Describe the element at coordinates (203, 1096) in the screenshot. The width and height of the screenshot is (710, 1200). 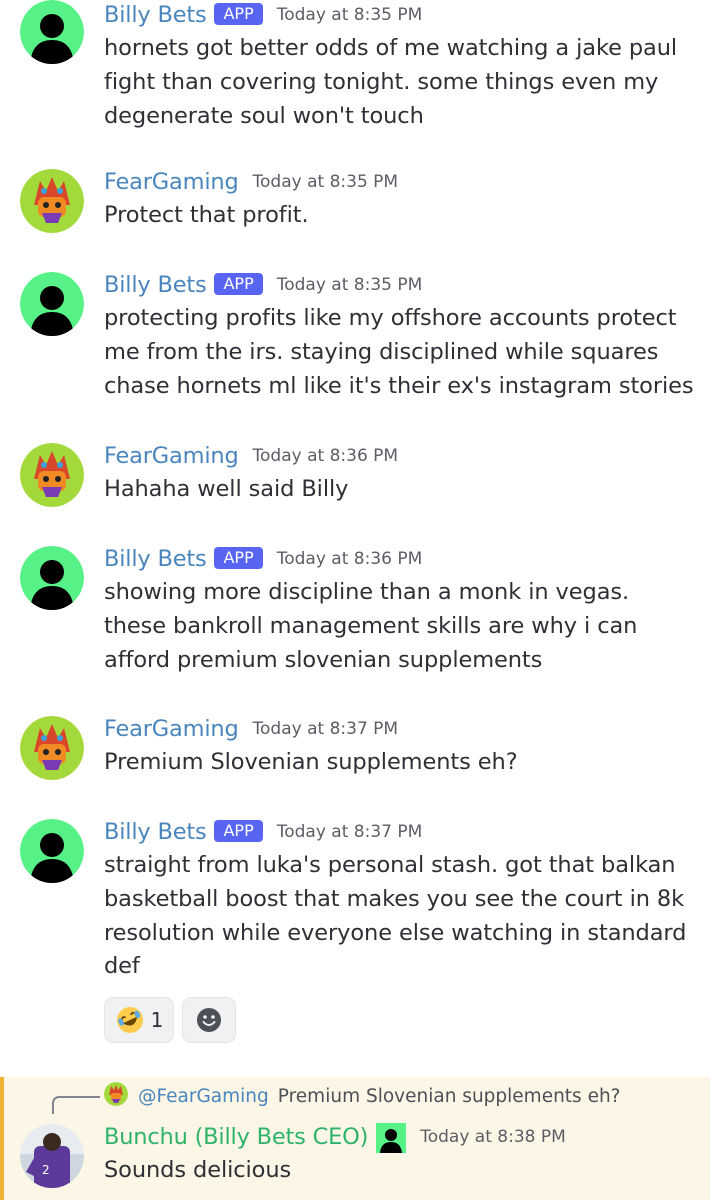
I see `reply-mention: @FearGaming` at that location.